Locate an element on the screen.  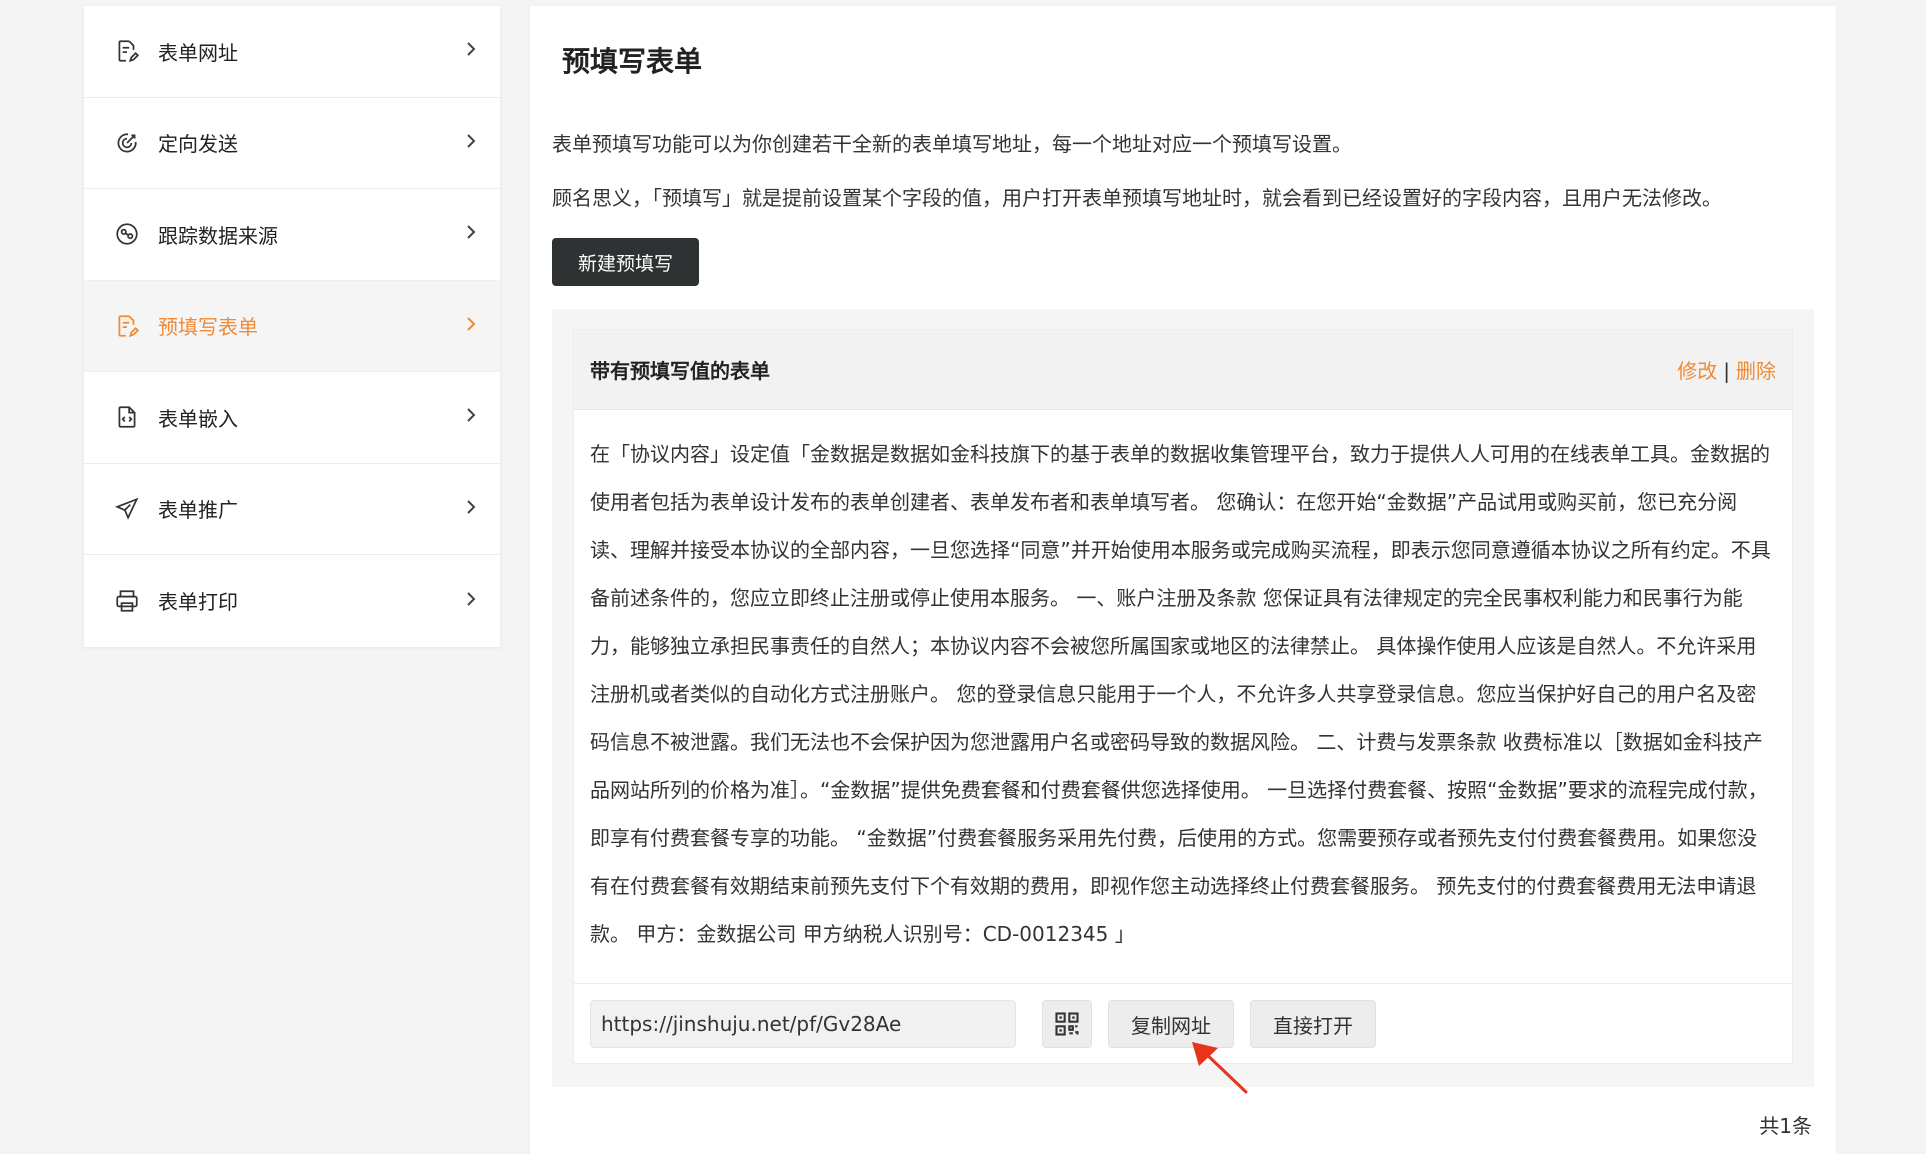
card-footer: 复制网址 直接打开 is located at coordinates (1183, 1024).